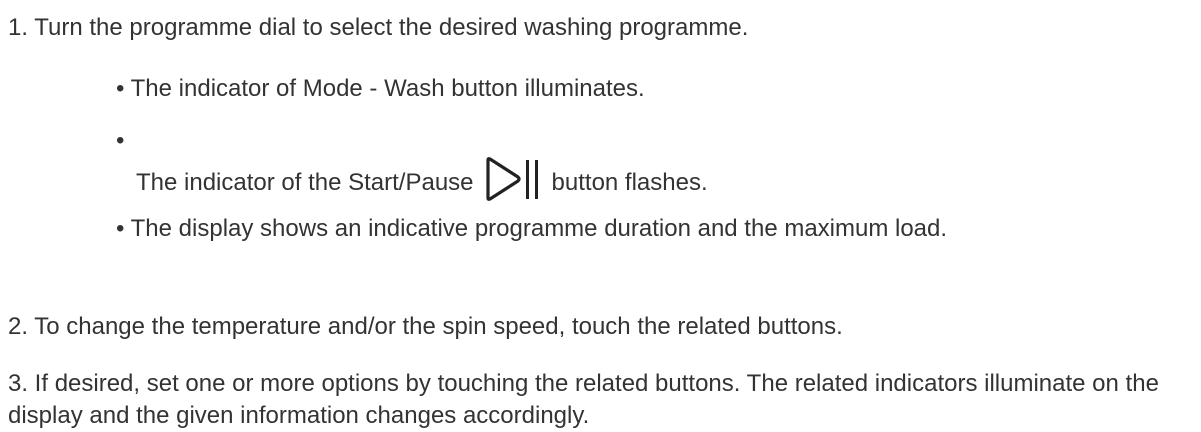 The height and width of the screenshot is (432, 1201). Describe the element at coordinates (305, 182) in the screenshot. I see `bullet-start-pause-text-before: The indicator of the Start/Pause` at that location.